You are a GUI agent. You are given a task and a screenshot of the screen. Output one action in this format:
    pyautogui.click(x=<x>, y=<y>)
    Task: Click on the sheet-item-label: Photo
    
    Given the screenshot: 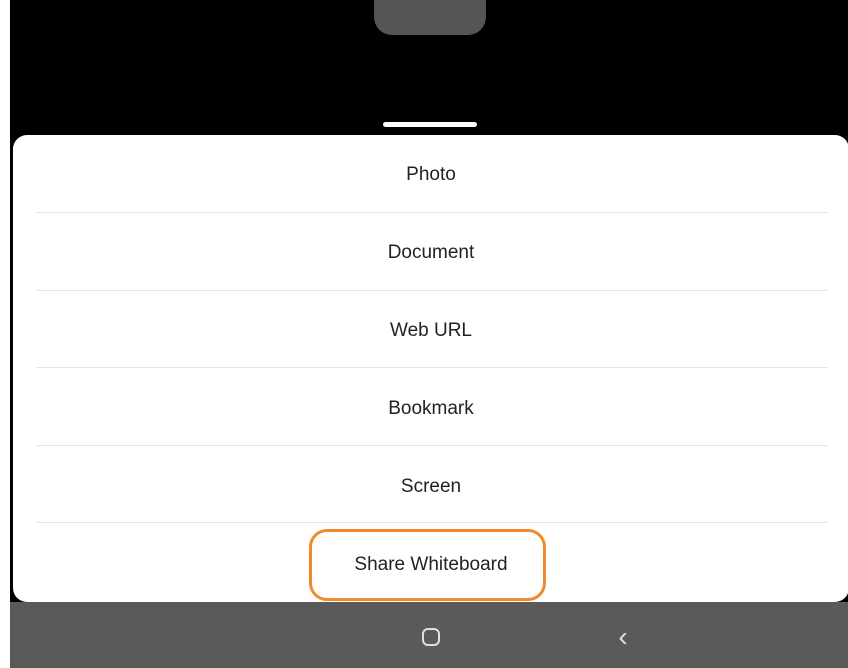 What is the action you would take?
    pyautogui.click(x=431, y=174)
    